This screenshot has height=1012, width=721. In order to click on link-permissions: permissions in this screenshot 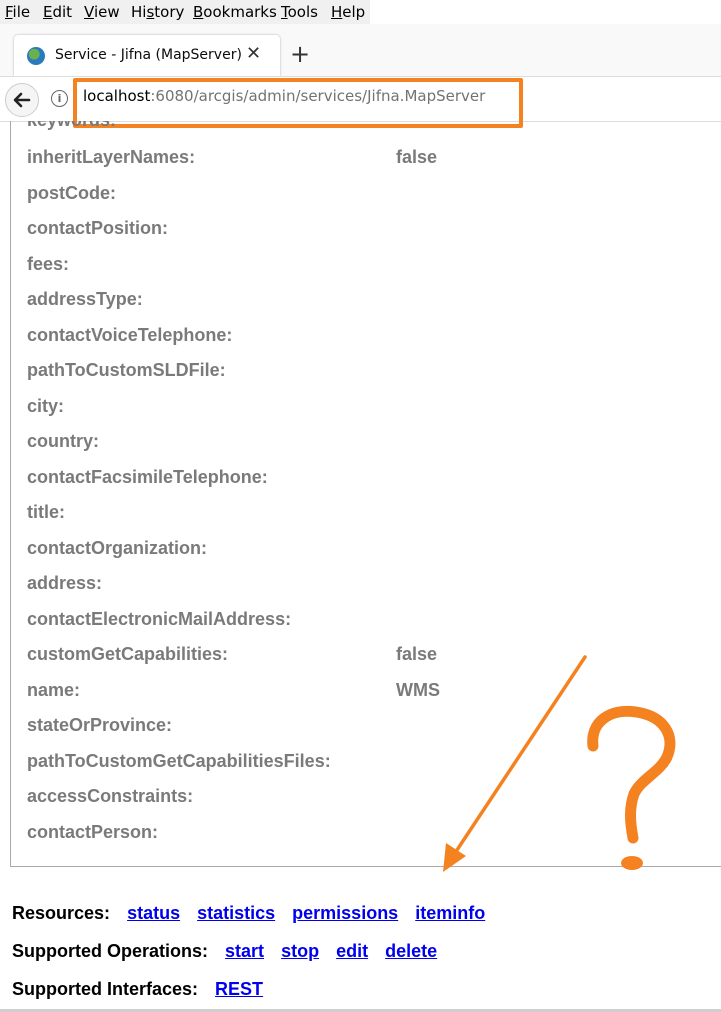, I will do `click(345, 913)`.